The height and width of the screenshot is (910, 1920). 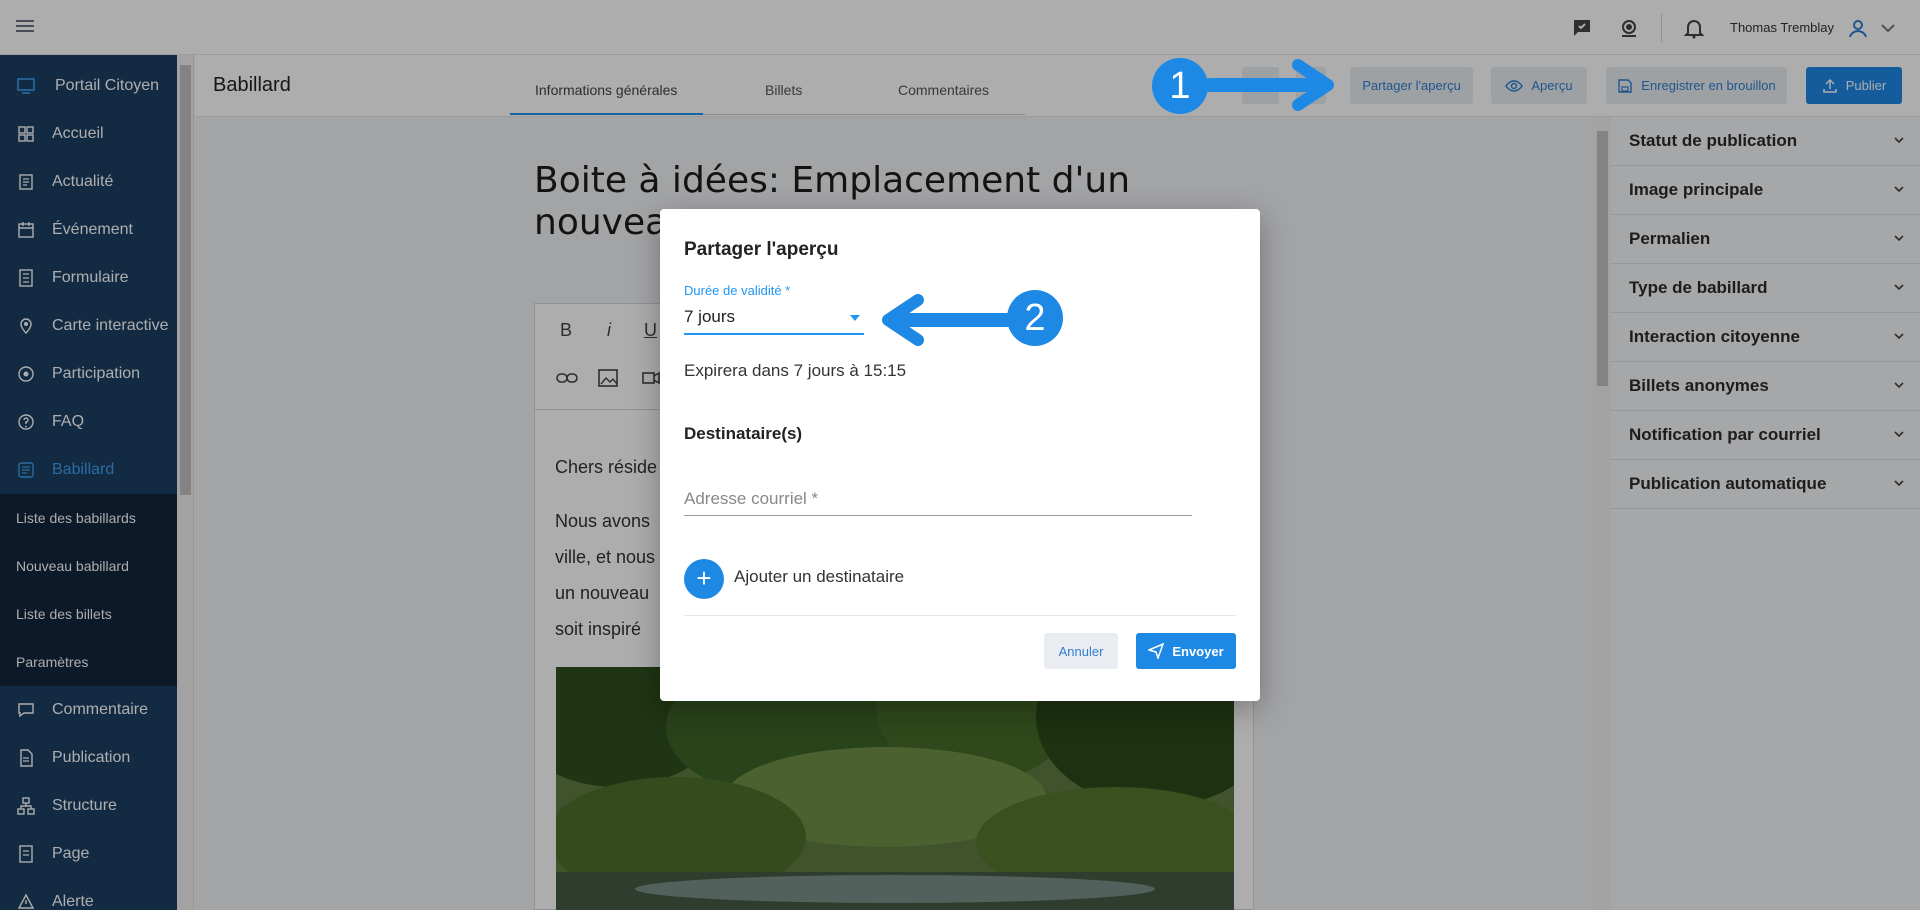 I want to click on recipients-heading: Destinataire(s), so click(x=743, y=433).